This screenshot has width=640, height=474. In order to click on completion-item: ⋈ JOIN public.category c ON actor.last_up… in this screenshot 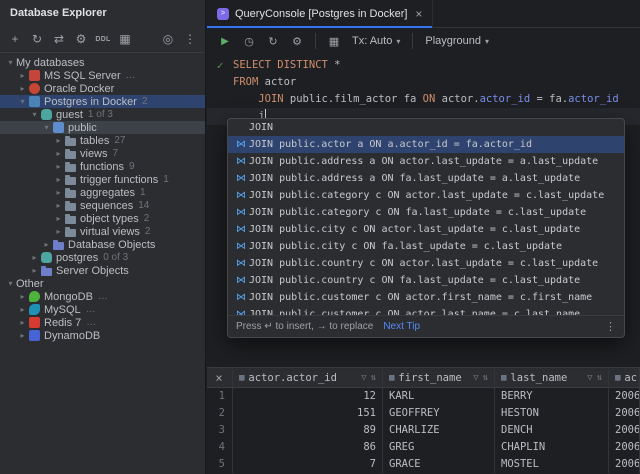, I will do `click(426, 195)`.